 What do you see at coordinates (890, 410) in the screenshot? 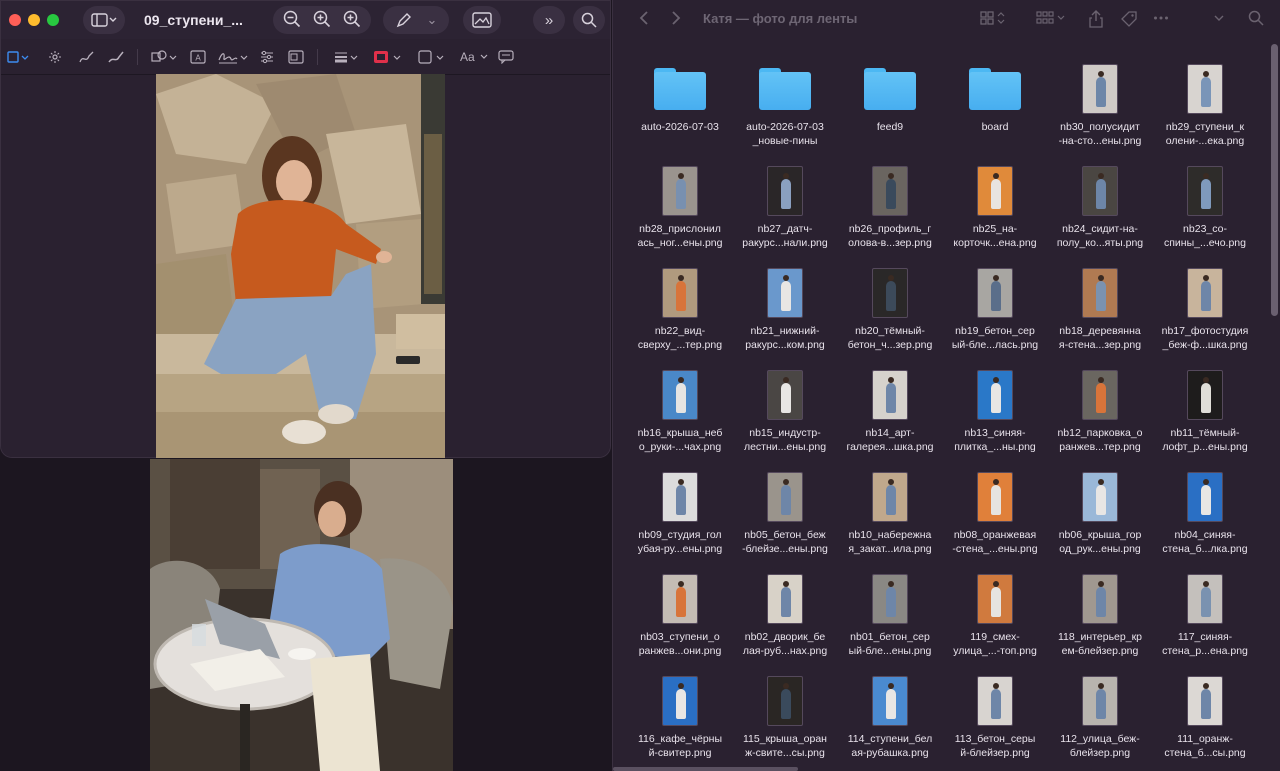
I see `file-item: nb14_арт- галерея...шка.png` at bounding box center [890, 410].